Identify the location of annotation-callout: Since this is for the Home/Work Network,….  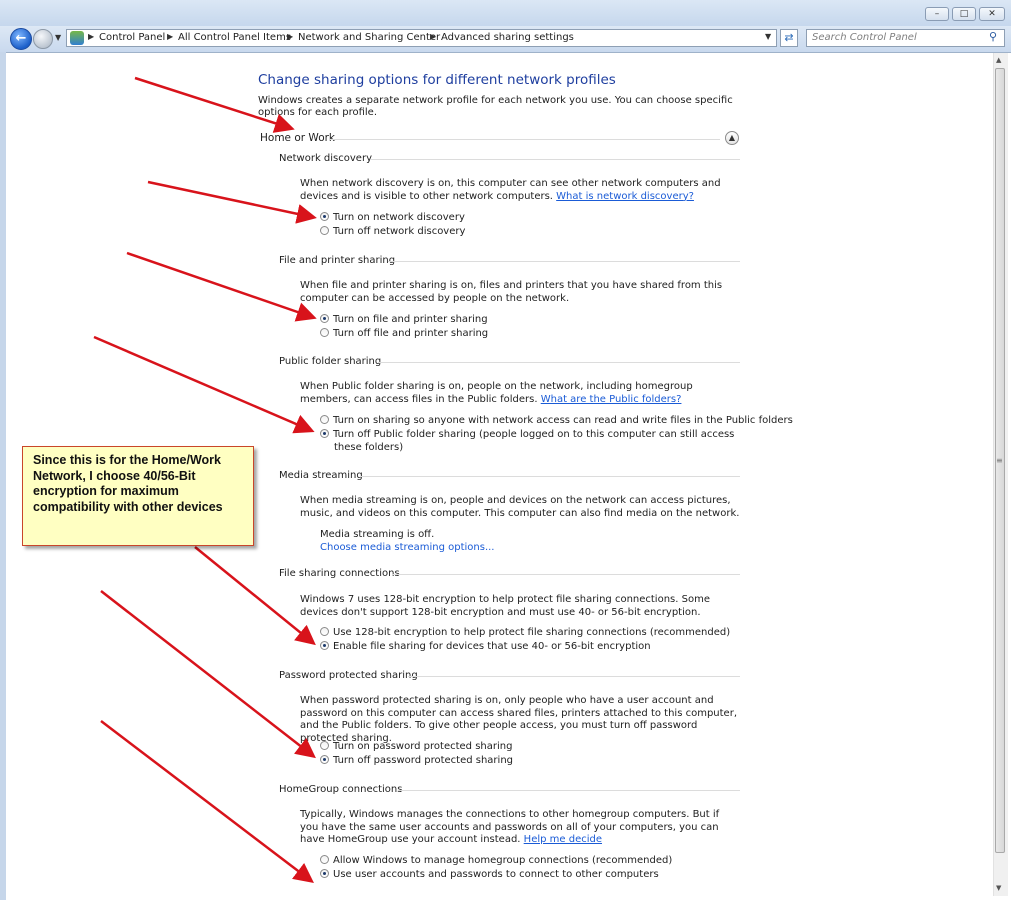
(138, 496).